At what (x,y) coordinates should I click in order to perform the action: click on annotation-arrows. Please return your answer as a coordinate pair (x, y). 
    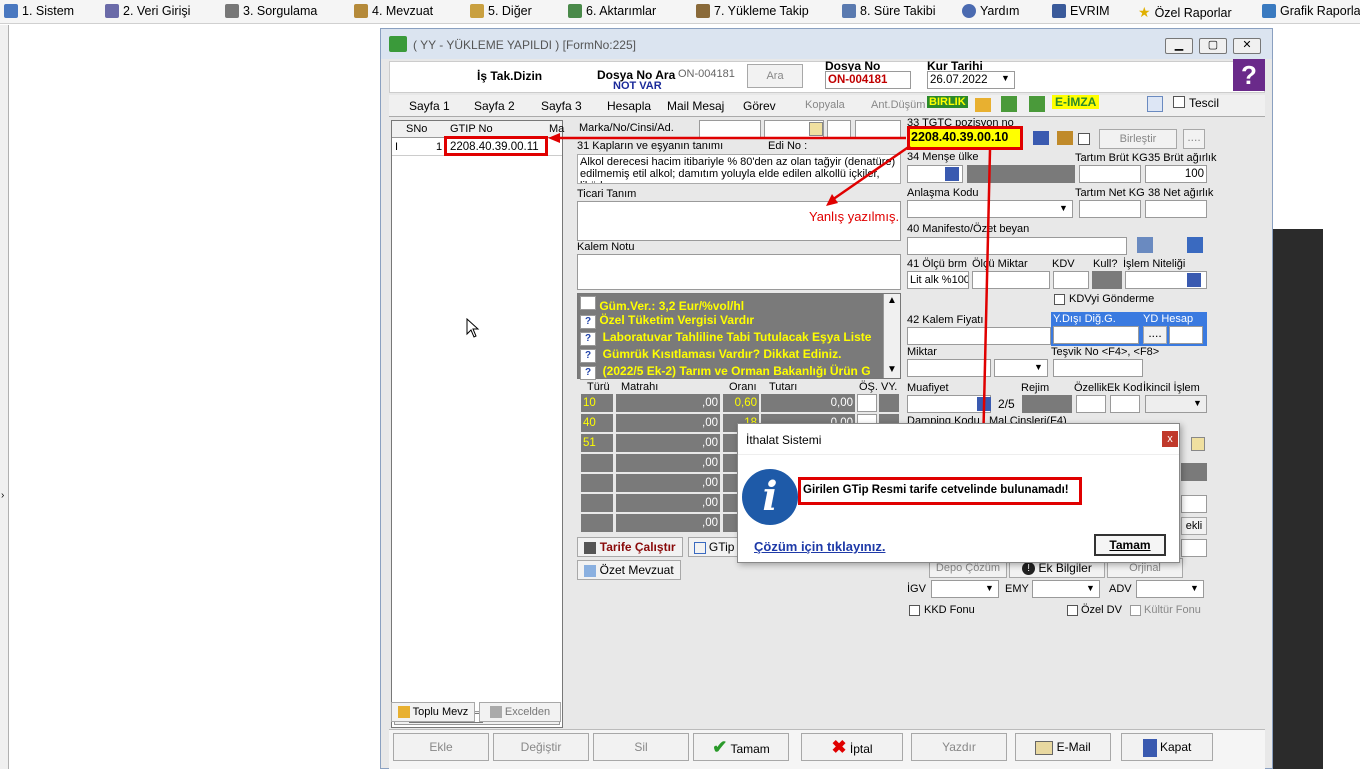
    Looking at the image, I should click on (770, 296).